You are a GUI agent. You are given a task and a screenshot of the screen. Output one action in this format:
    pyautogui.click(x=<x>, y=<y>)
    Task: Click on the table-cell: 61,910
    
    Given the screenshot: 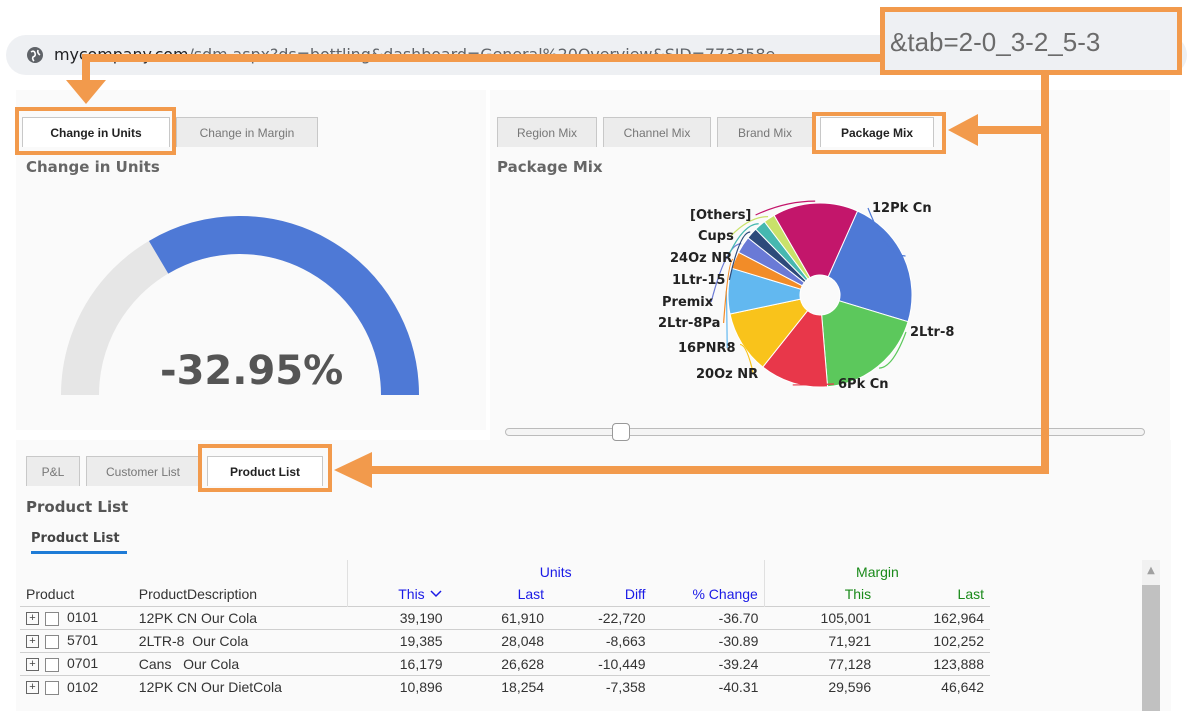 What is the action you would take?
    pyautogui.click(x=499, y=617)
    